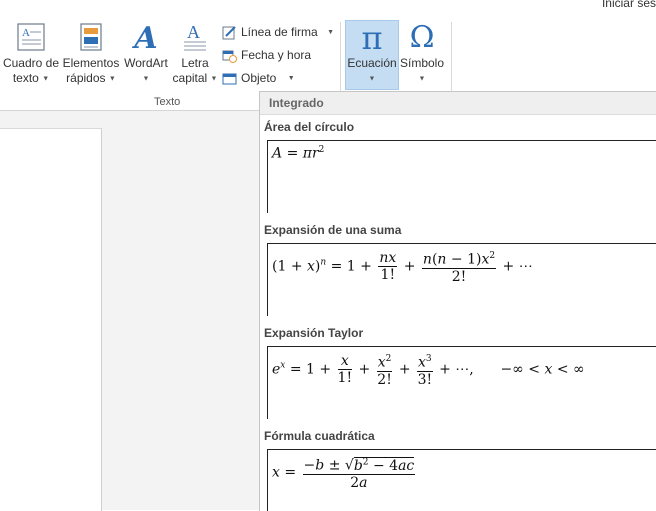 The height and width of the screenshot is (511, 656). I want to click on omega-icon: Ω, so click(422, 37).